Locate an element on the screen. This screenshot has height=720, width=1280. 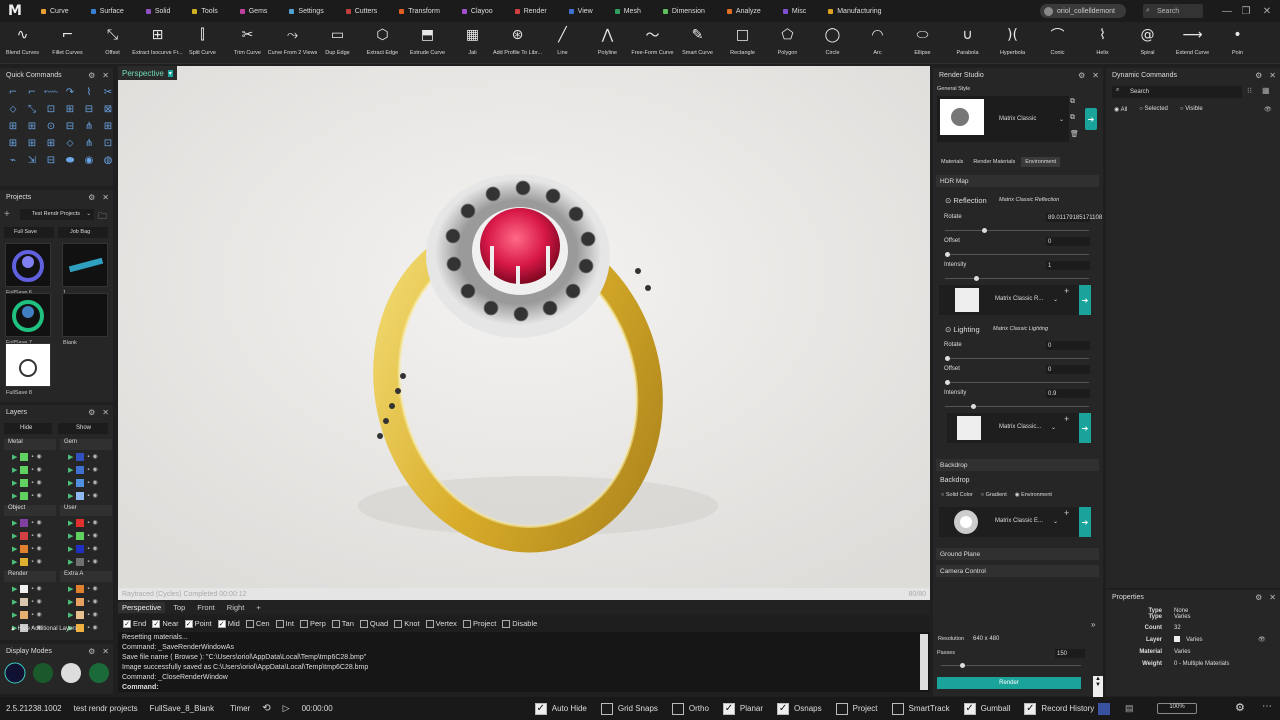
view-tab: Front is located at coordinates (206, 607).